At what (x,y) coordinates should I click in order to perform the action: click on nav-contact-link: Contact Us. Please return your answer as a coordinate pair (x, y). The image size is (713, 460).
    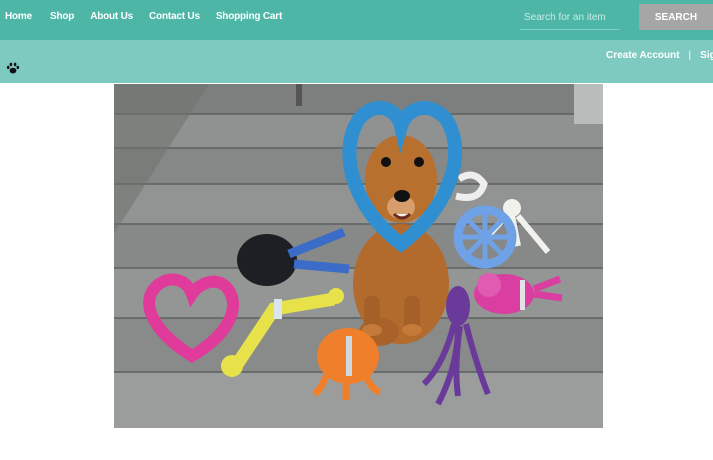
    Looking at the image, I should click on (174, 16).